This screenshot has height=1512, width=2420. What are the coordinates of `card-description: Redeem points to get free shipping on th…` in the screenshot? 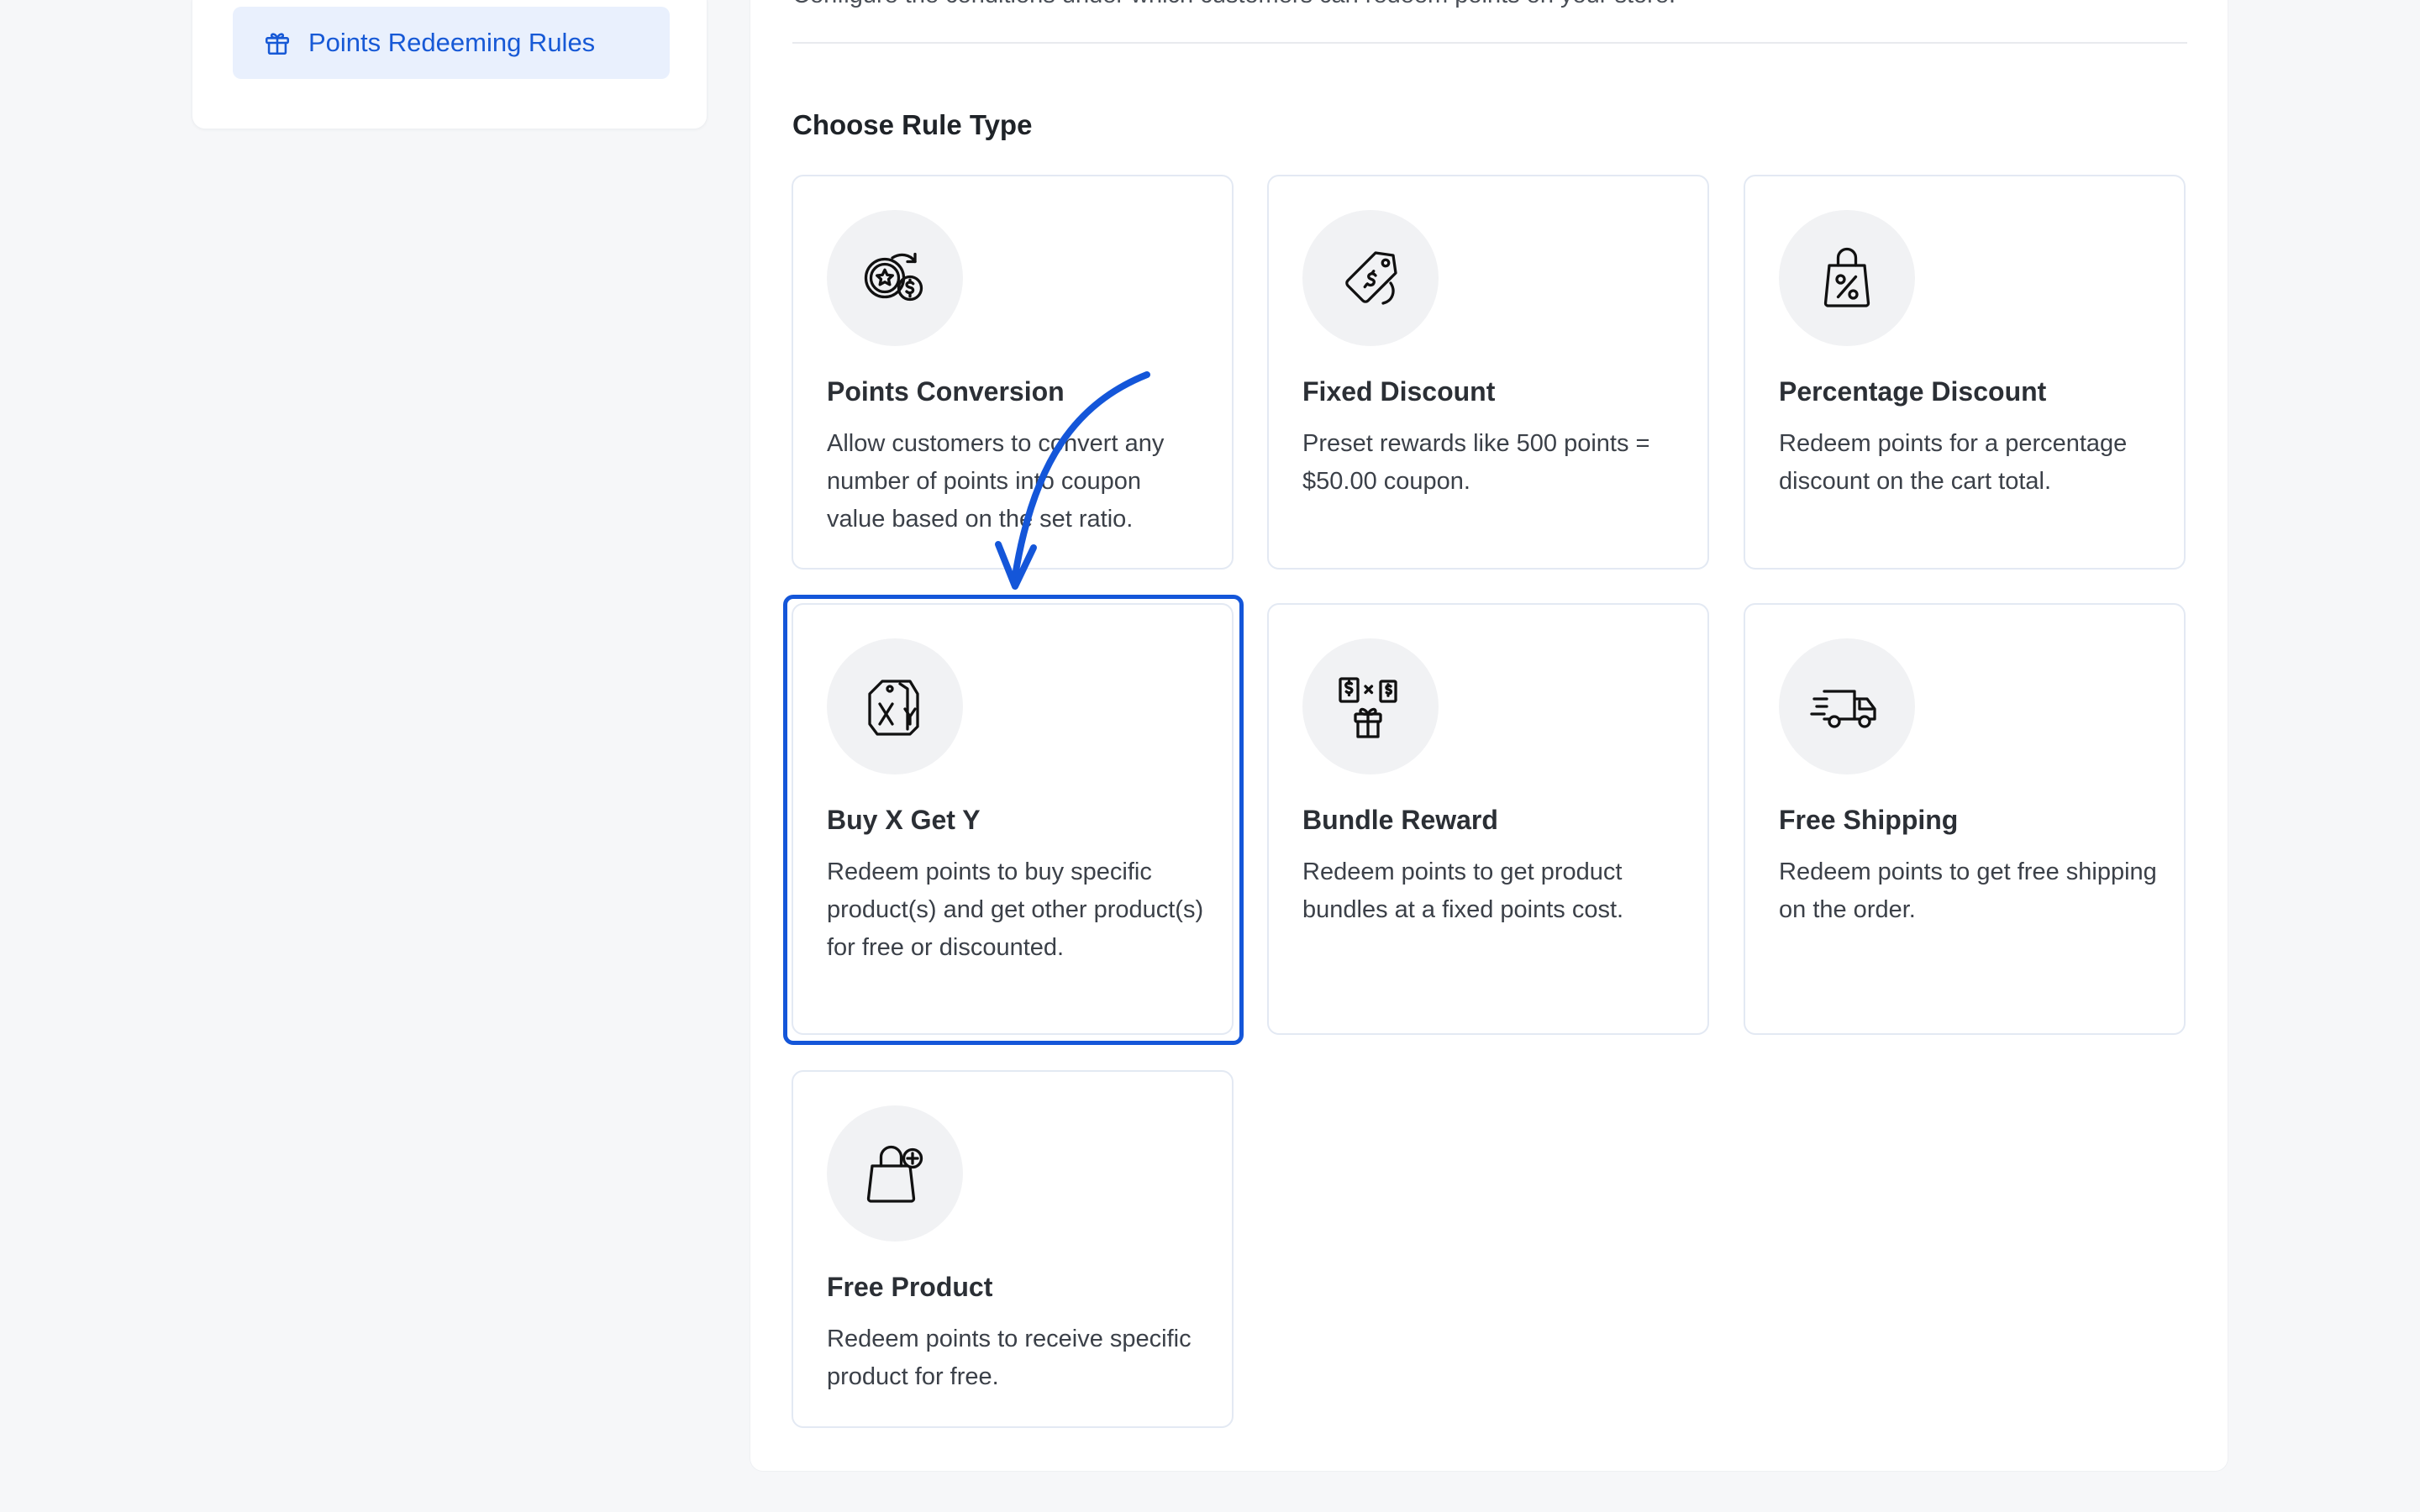 It's located at (1968, 890).